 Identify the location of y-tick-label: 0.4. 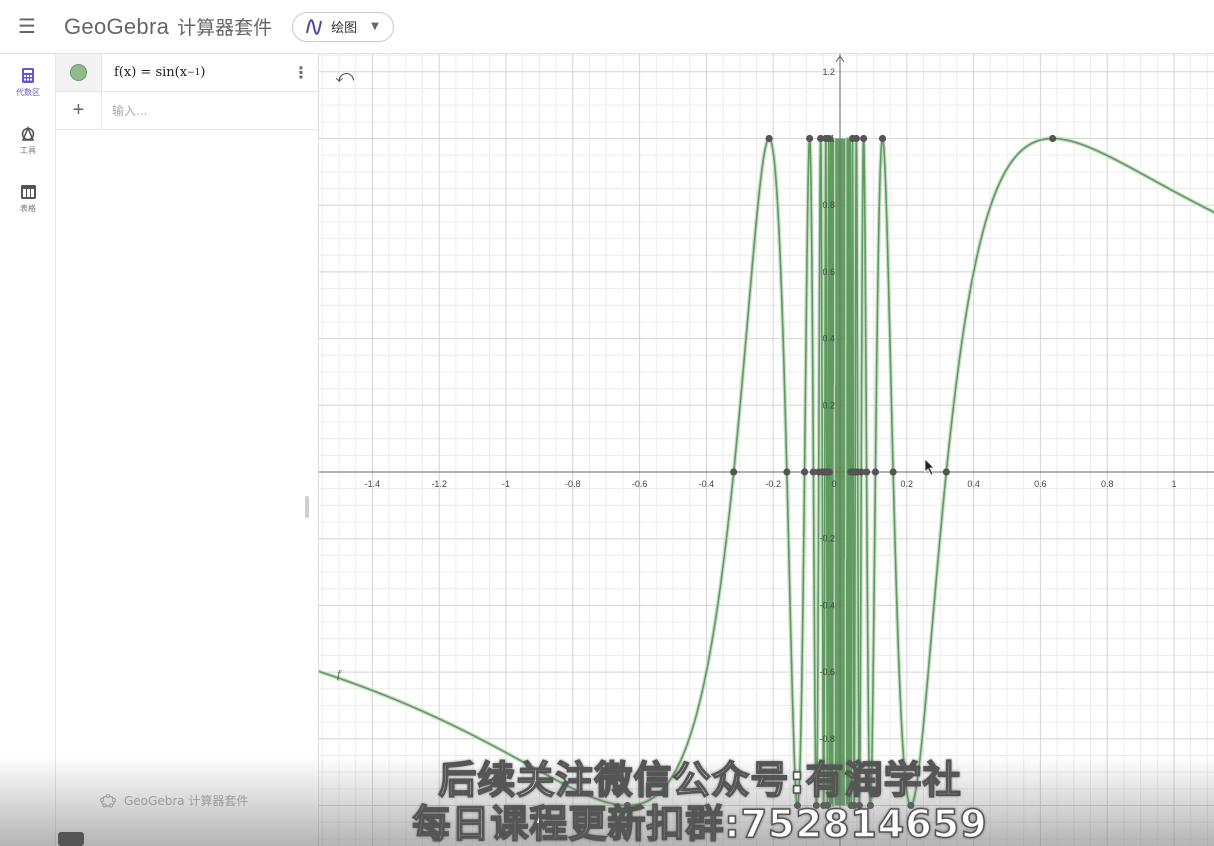
(828, 339).